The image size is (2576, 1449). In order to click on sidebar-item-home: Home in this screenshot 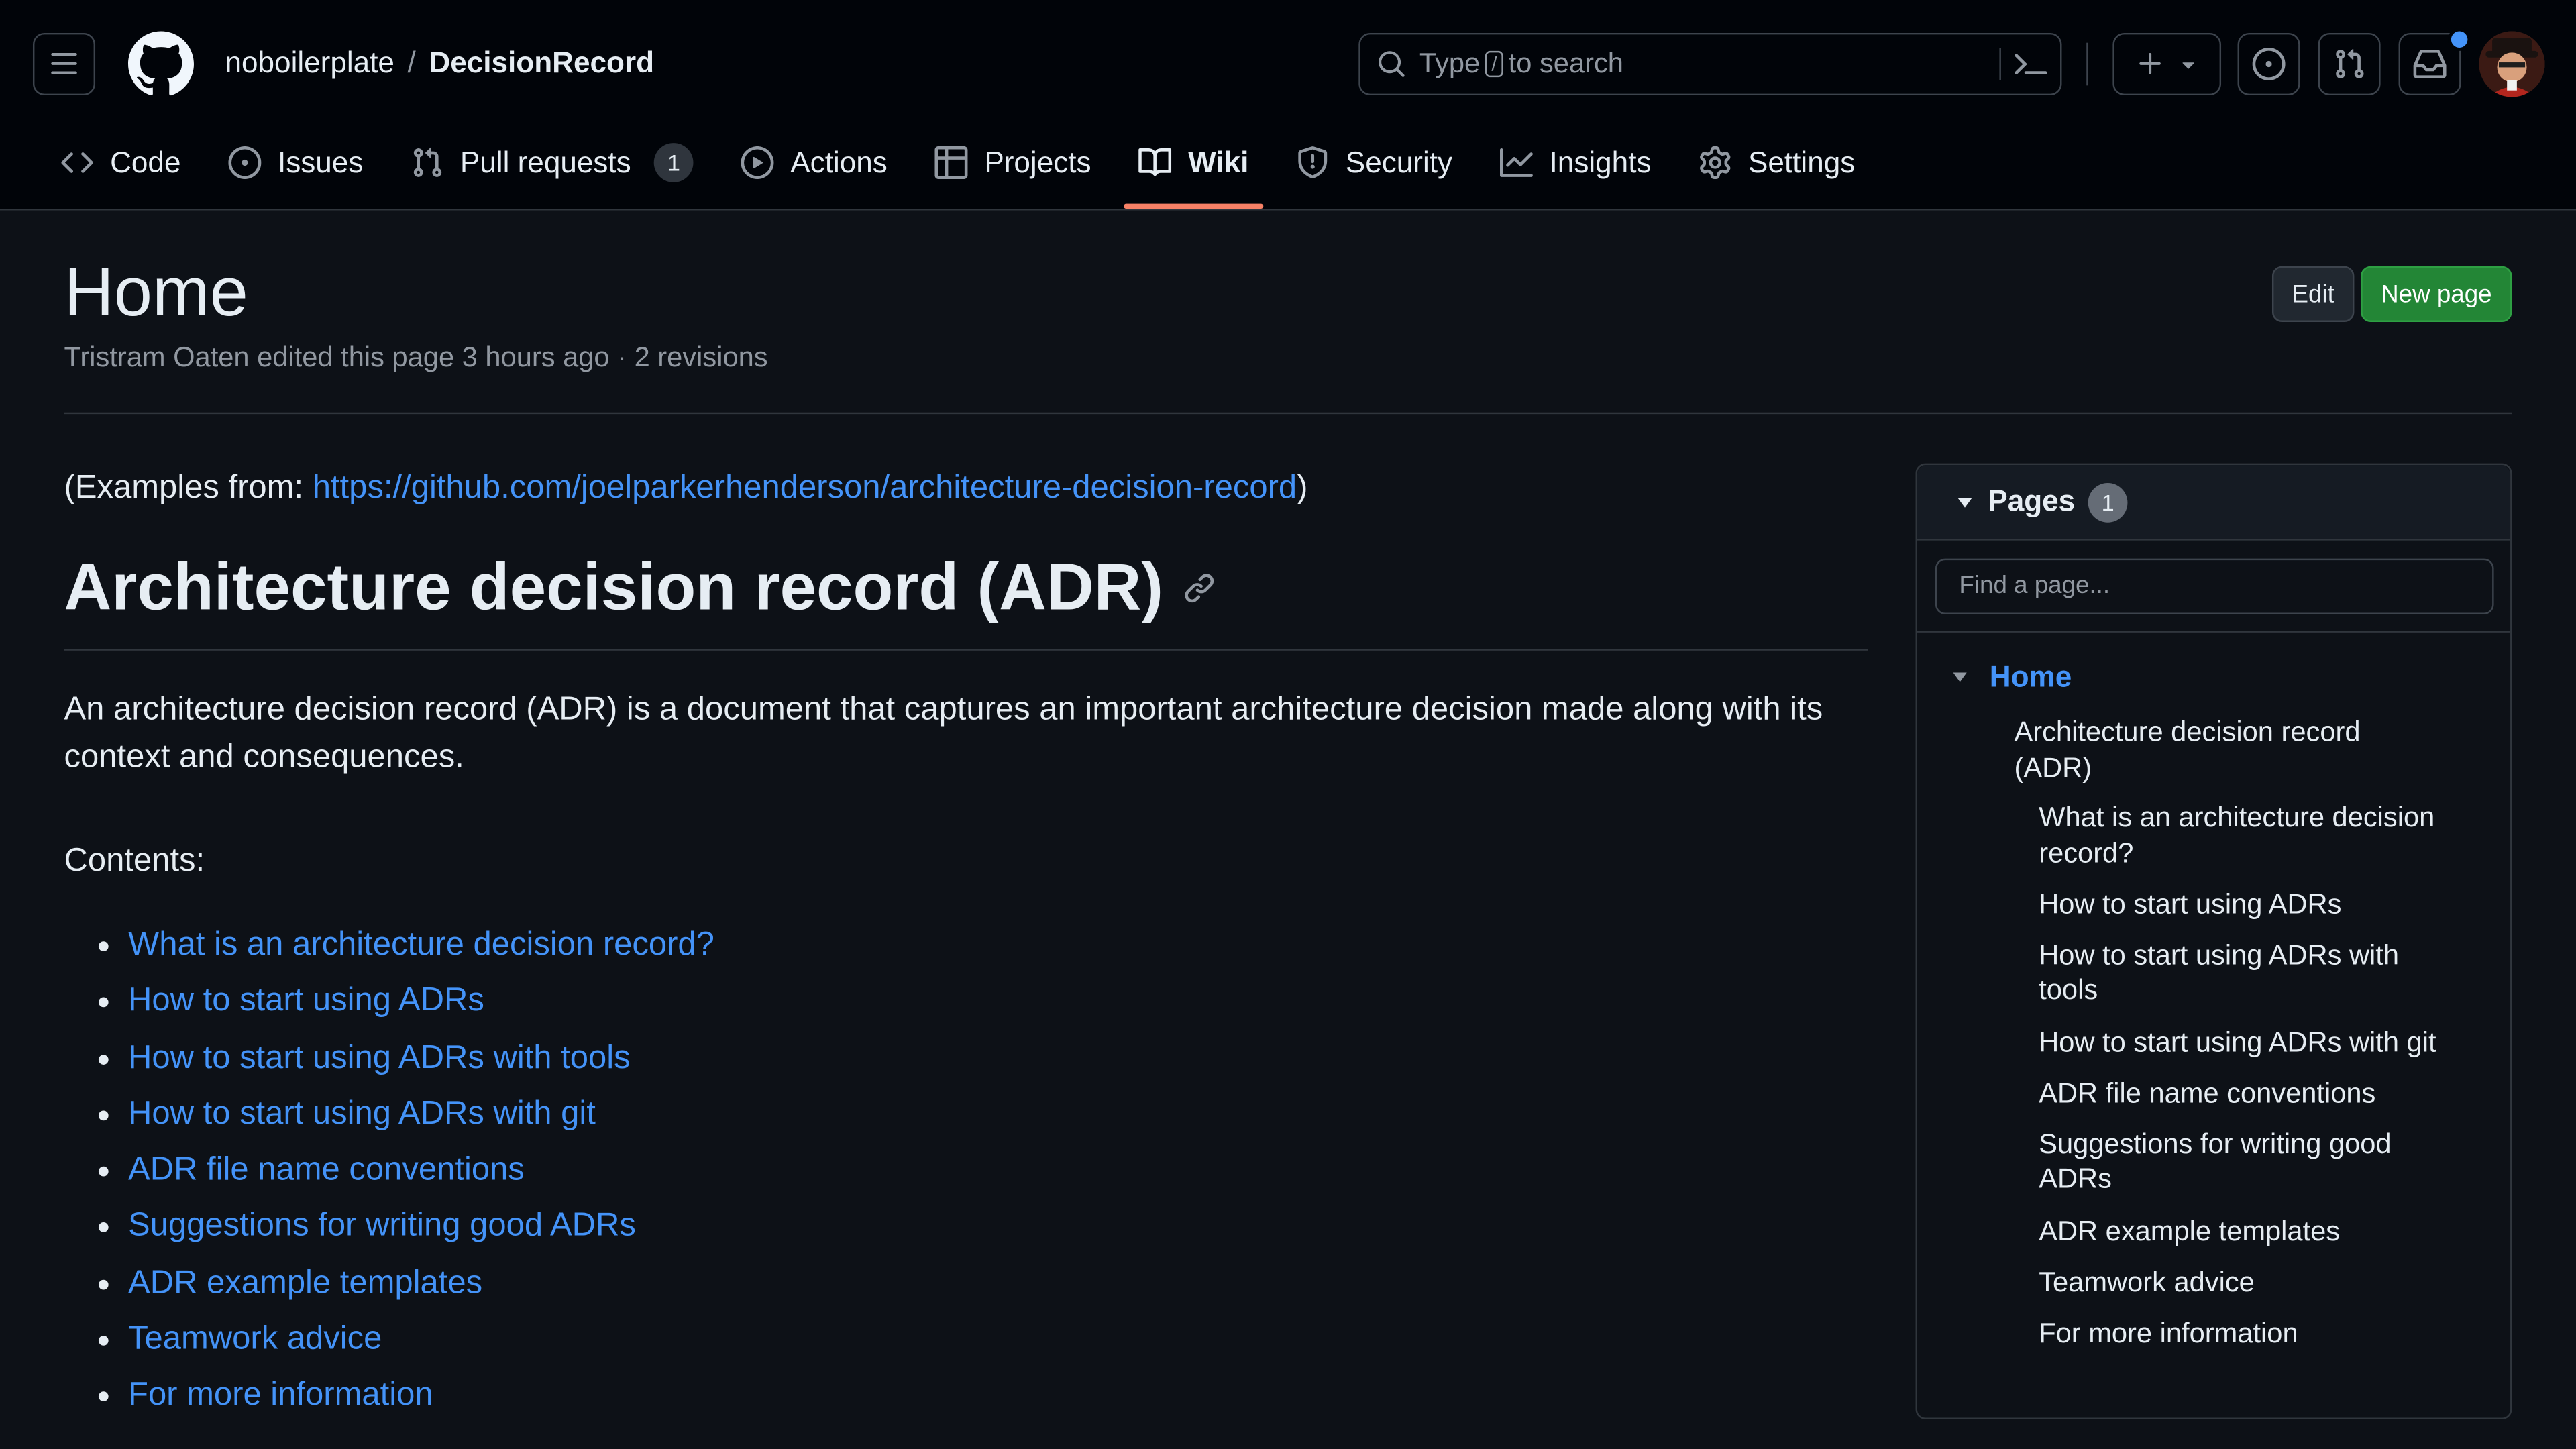, I will do `click(2213, 677)`.